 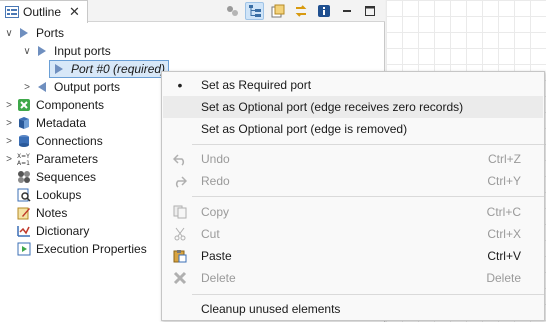 I want to click on input-port-icon, so click(x=42, y=51).